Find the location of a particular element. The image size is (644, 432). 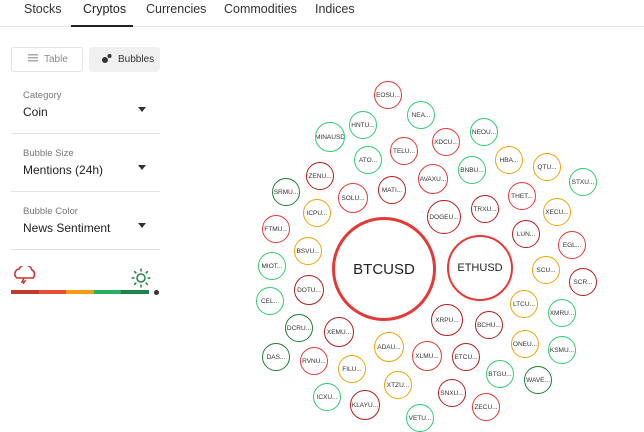

active-tab-indicator is located at coordinates (102, 26).